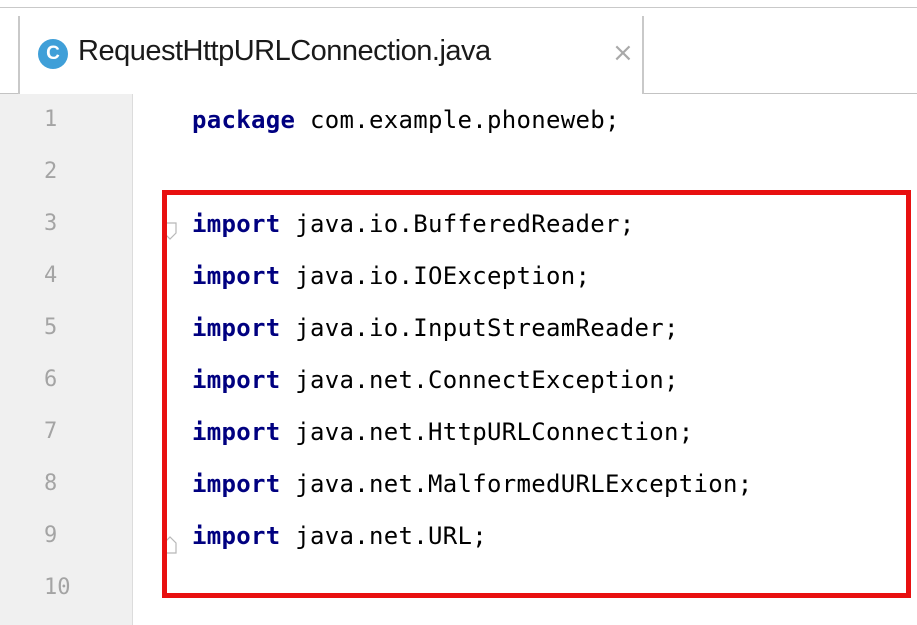 This screenshot has width=917, height=625. Describe the element at coordinates (516, 484) in the screenshot. I see `code-text: java.net.MalformedURLException;` at that location.